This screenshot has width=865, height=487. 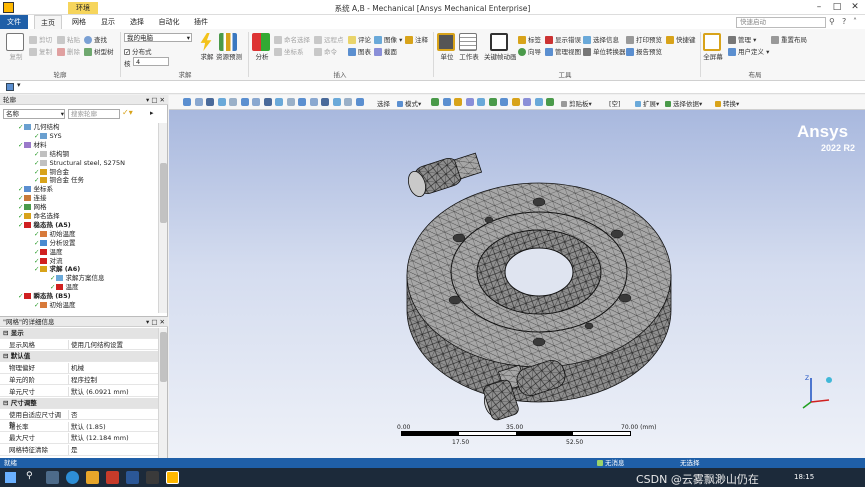 What do you see at coordinates (14, 22) in the screenshot?
I see `tab-file: 文件` at bounding box center [14, 22].